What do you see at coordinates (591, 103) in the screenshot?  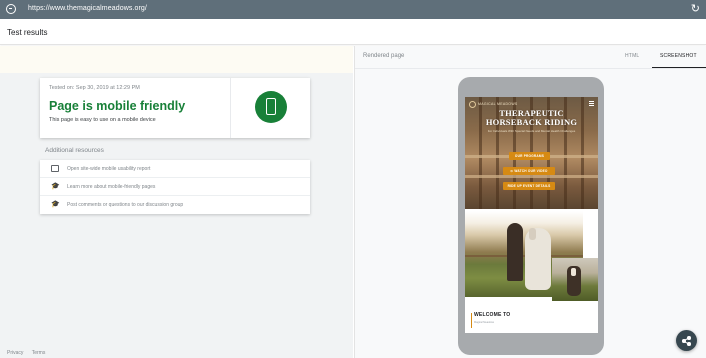 I see `hamburger-menu-icon` at bounding box center [591, 103].